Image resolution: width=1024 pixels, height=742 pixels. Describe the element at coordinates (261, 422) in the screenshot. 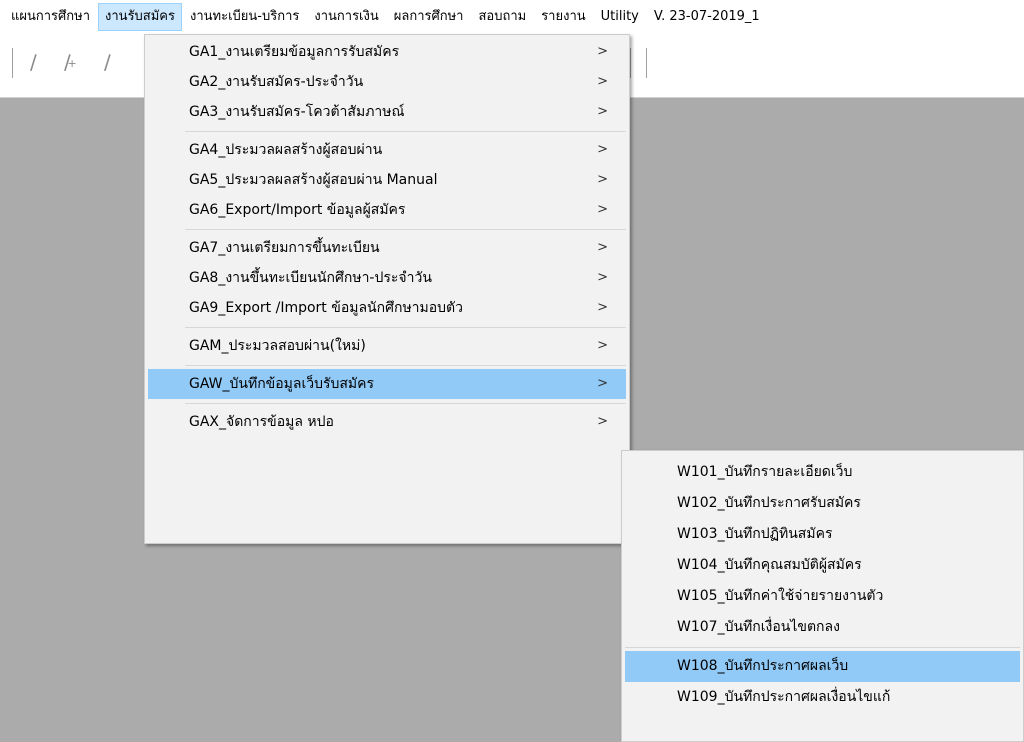

I see `menu-item-label: GAX_จัดการข้อมูล หปอ` at that location.